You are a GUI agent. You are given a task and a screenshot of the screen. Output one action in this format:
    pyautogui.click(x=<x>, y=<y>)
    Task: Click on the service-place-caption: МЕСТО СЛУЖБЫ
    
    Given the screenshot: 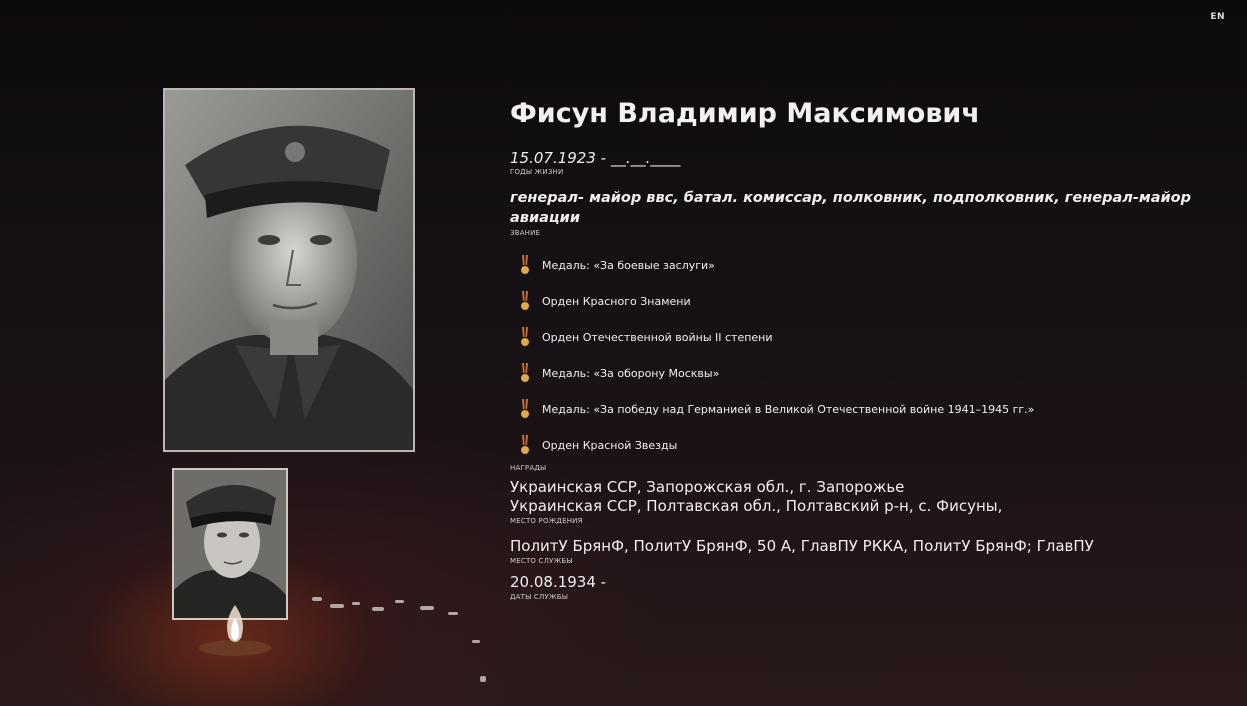 What is the action you would take?
    pyautogui.click(x=541, y=561)
    